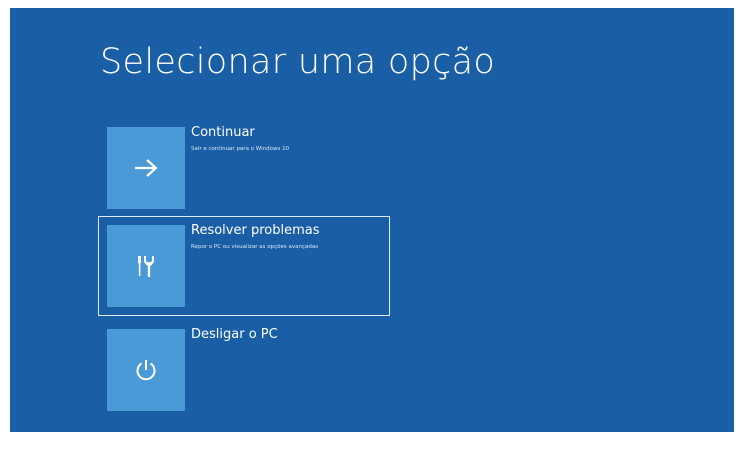 The height and width of the screenshot is (460, 743). I want to click on page-title: Selecionar uma opção, so click(298, 62).